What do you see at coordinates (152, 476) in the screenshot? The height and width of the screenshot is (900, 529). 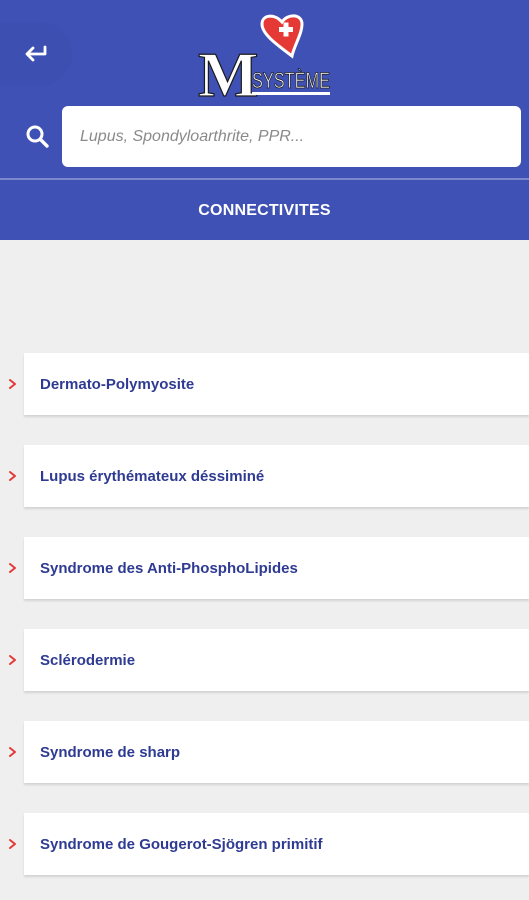 I see `list-item-label: Lupus érythémateux déssiminé` at bounding box center [152, 476].